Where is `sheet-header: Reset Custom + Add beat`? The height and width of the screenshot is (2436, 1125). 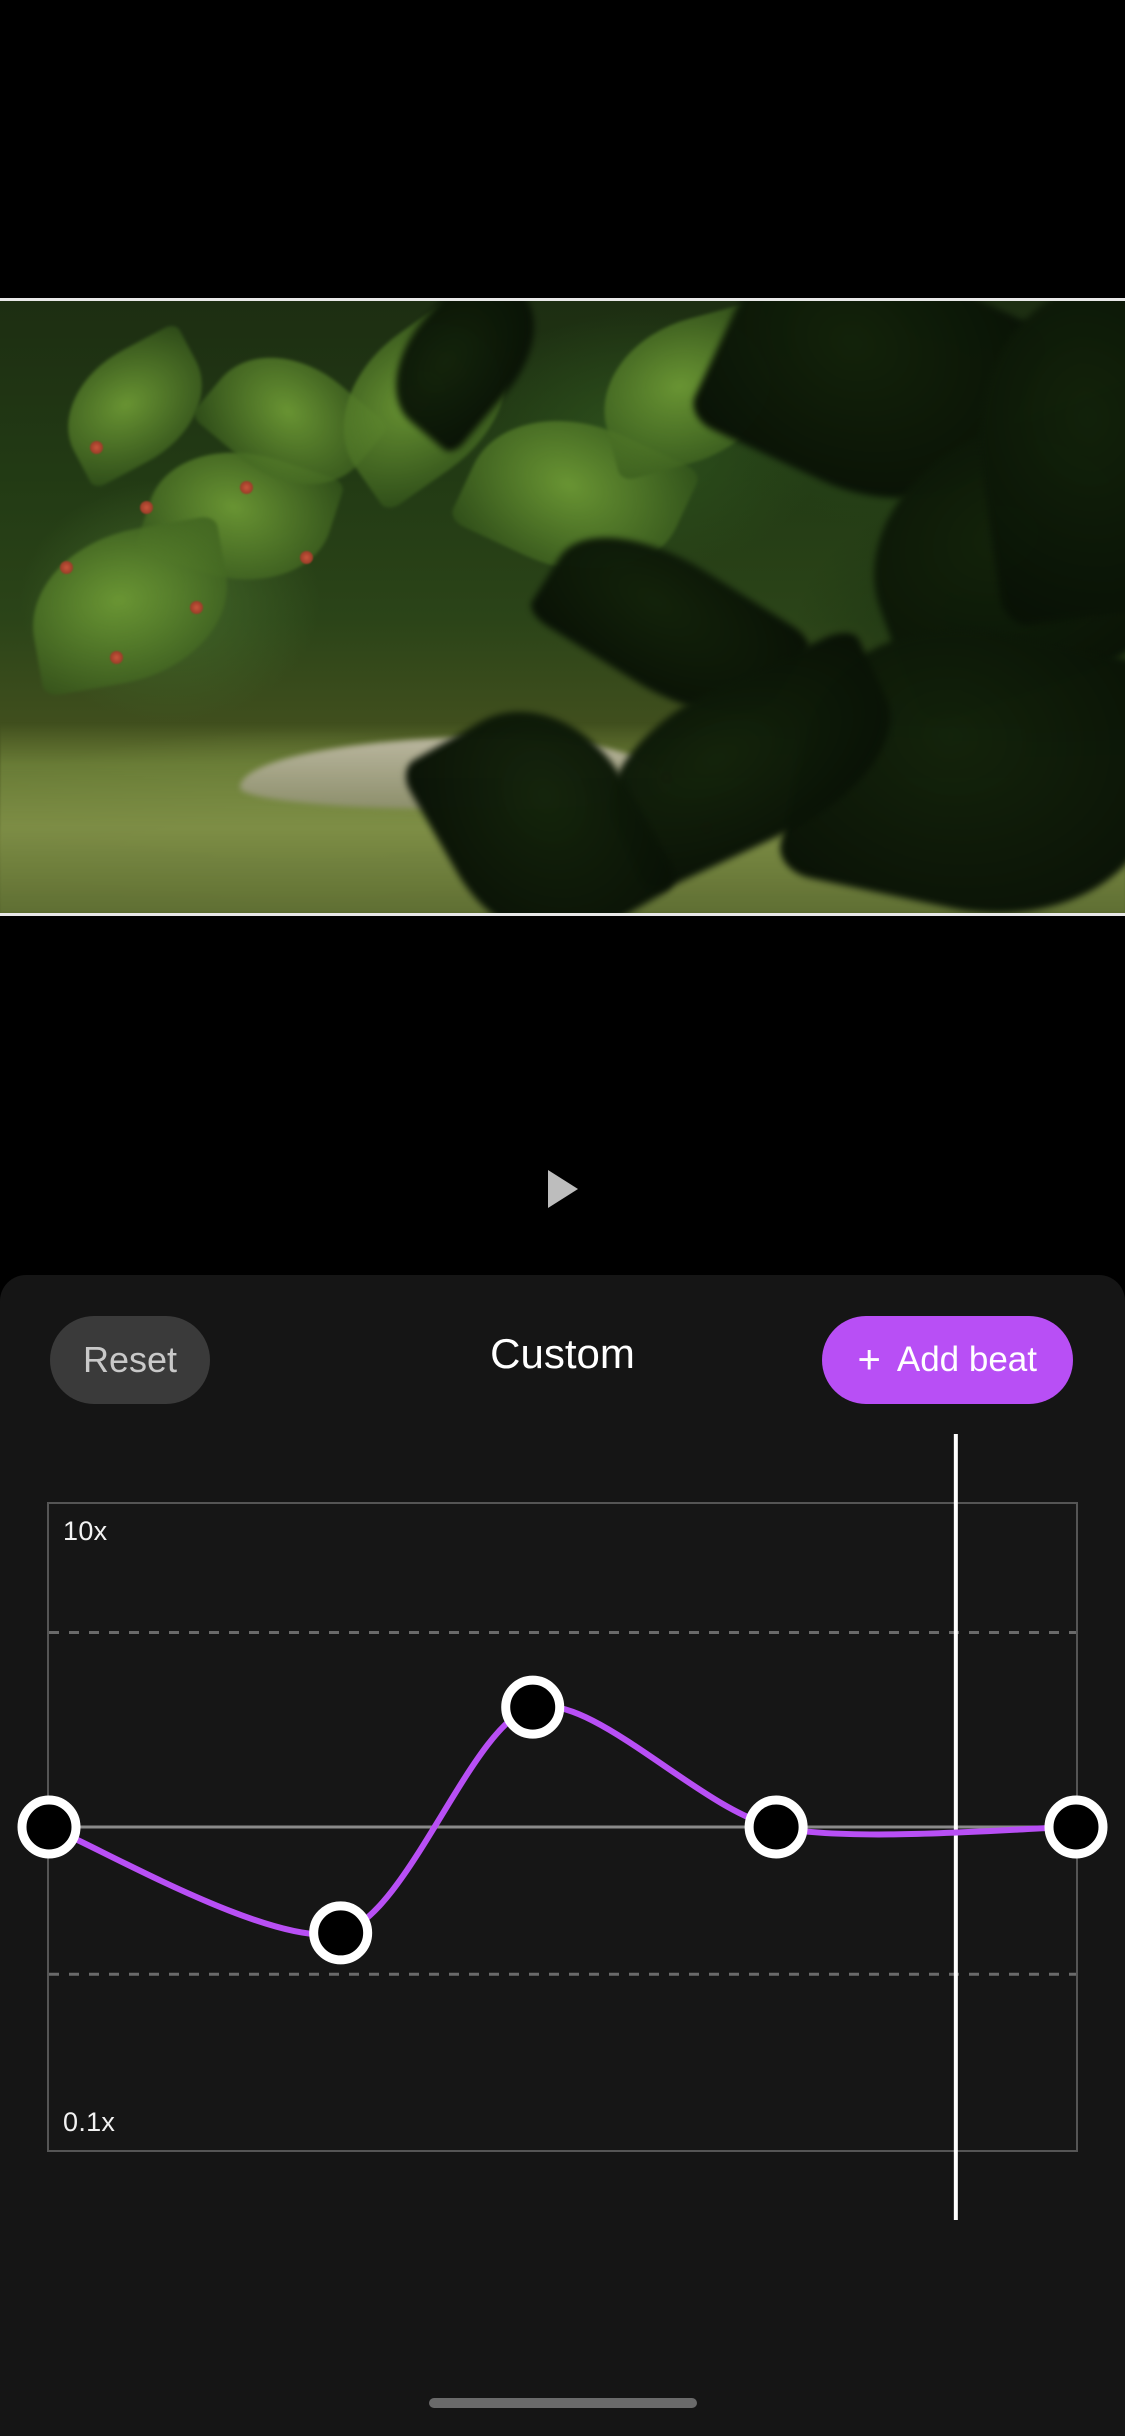
sheet-header: Reset Custom + Add beat is located at coordinates (562, 1360).